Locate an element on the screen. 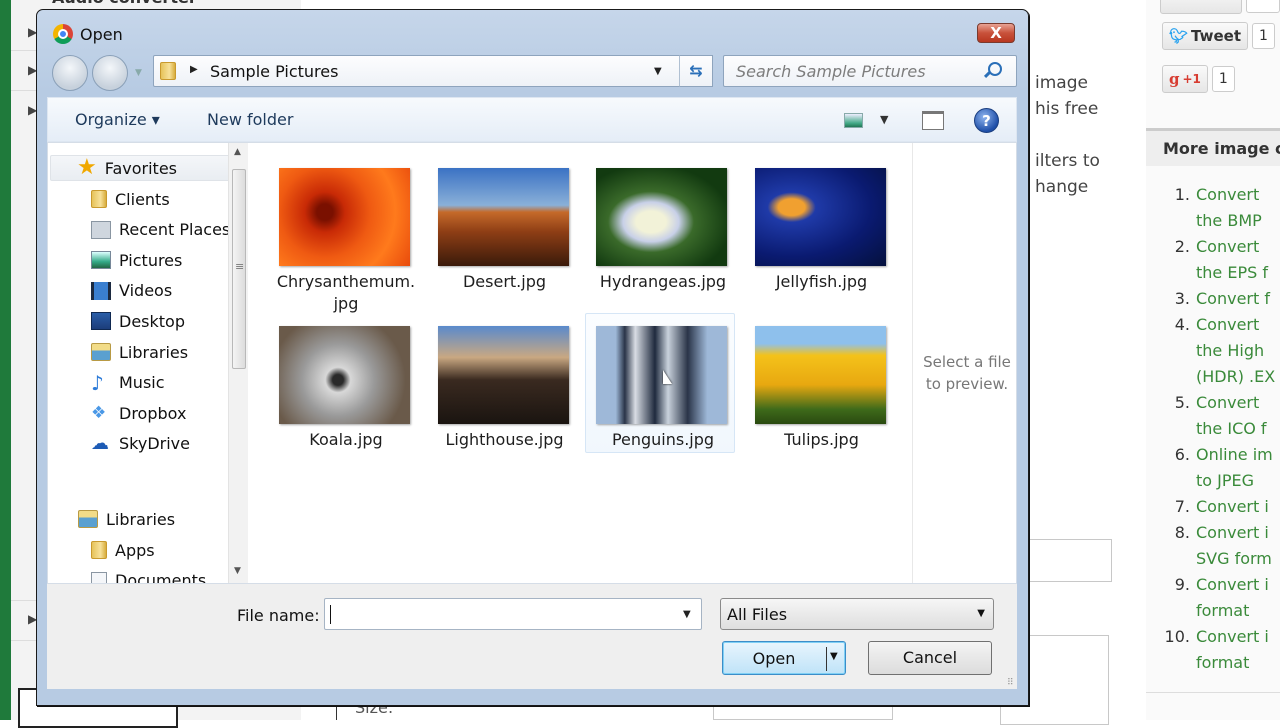  view-options-dropdown: ▼ is located at coordinates (884, 119).